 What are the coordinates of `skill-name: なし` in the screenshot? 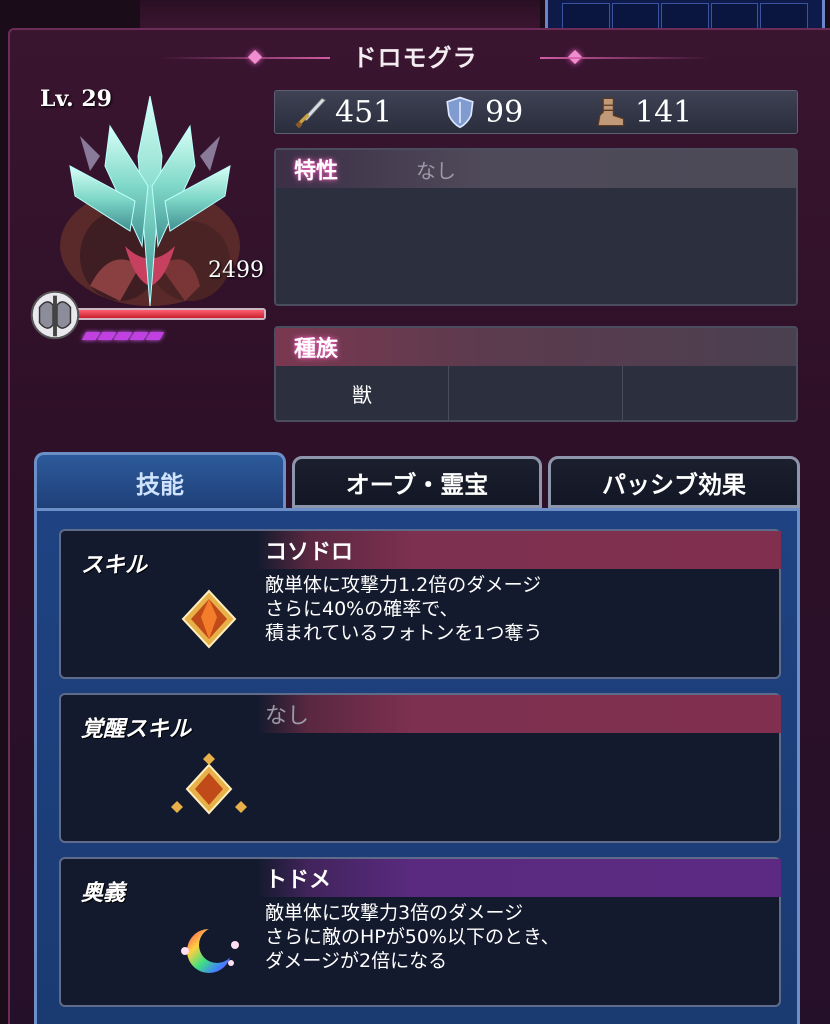 It's located at (287, 716).